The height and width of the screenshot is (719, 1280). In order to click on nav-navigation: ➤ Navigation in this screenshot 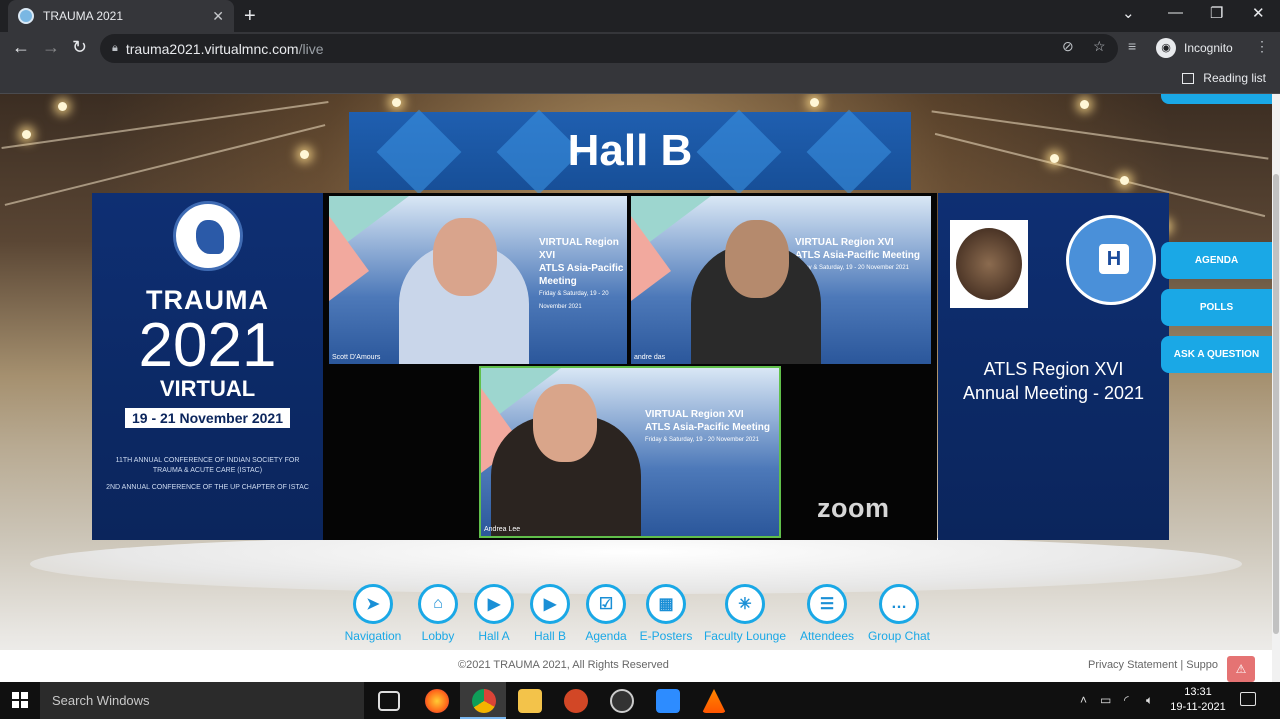, I will do `click(373, 613)`.